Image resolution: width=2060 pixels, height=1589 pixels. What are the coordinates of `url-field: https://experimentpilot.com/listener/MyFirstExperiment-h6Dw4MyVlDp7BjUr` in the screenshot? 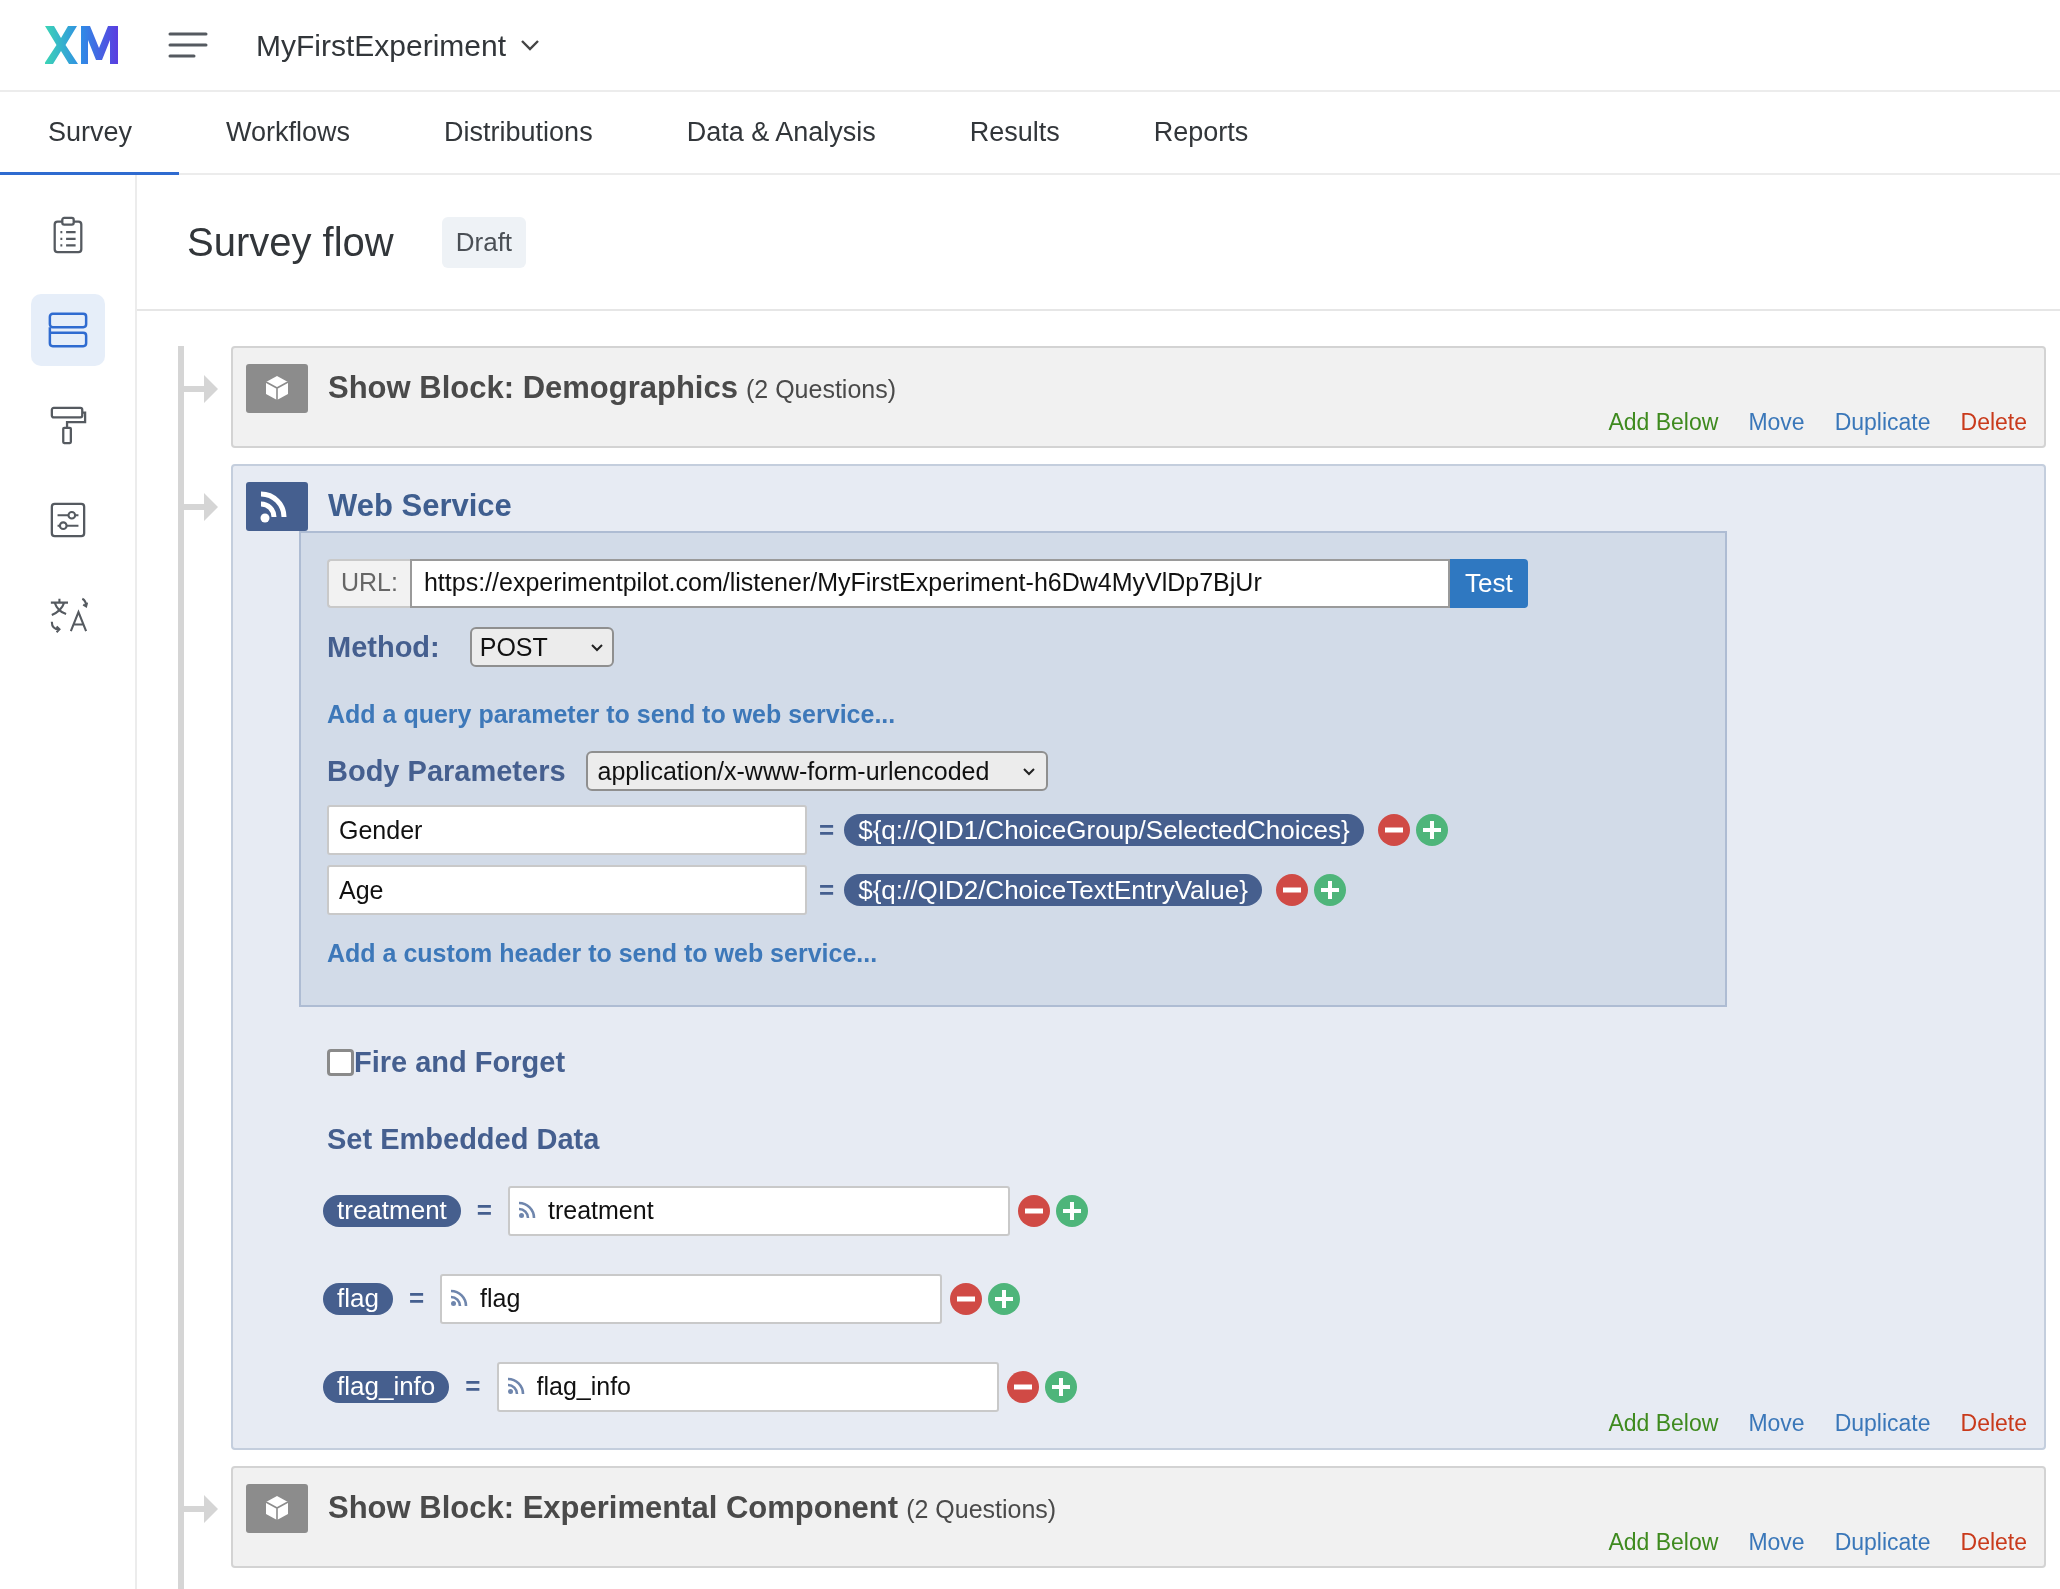 It's located at (929, 583).